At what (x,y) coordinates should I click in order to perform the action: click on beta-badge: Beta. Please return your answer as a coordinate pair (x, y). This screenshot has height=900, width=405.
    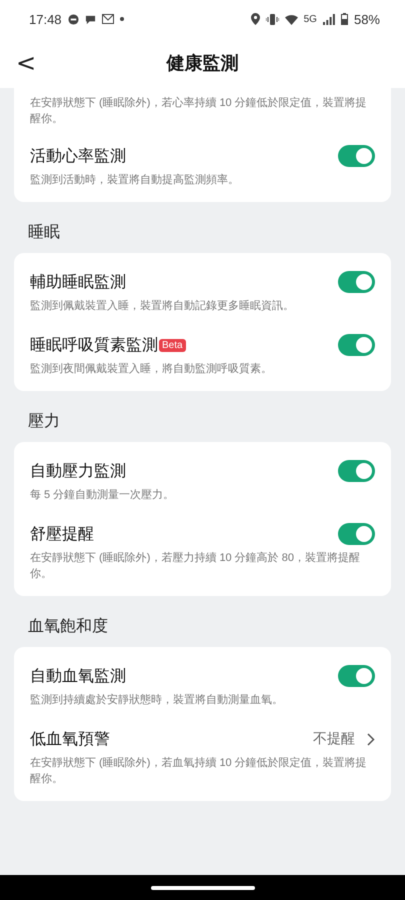
    Looking at the image, I should click on (172, 345).